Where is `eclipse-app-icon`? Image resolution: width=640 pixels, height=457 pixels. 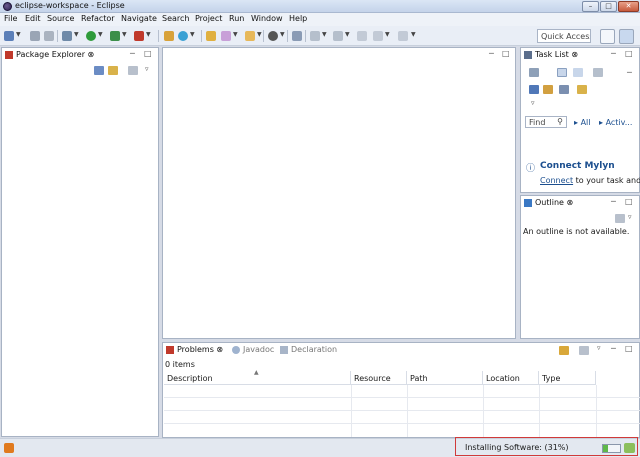
eclipse-app-icon is located at coordinates (7, 6).